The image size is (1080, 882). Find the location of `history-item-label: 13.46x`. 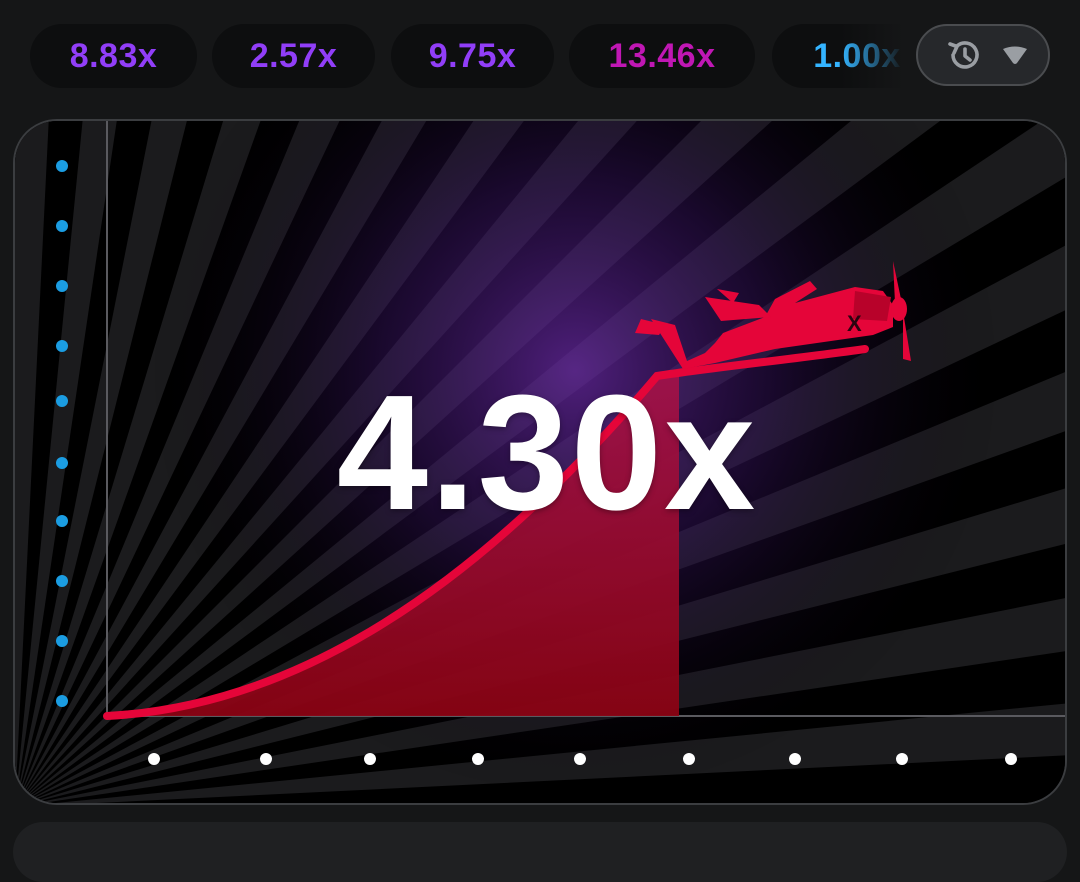

history-item-label: 13.46x is located at coordinates (662, 55).